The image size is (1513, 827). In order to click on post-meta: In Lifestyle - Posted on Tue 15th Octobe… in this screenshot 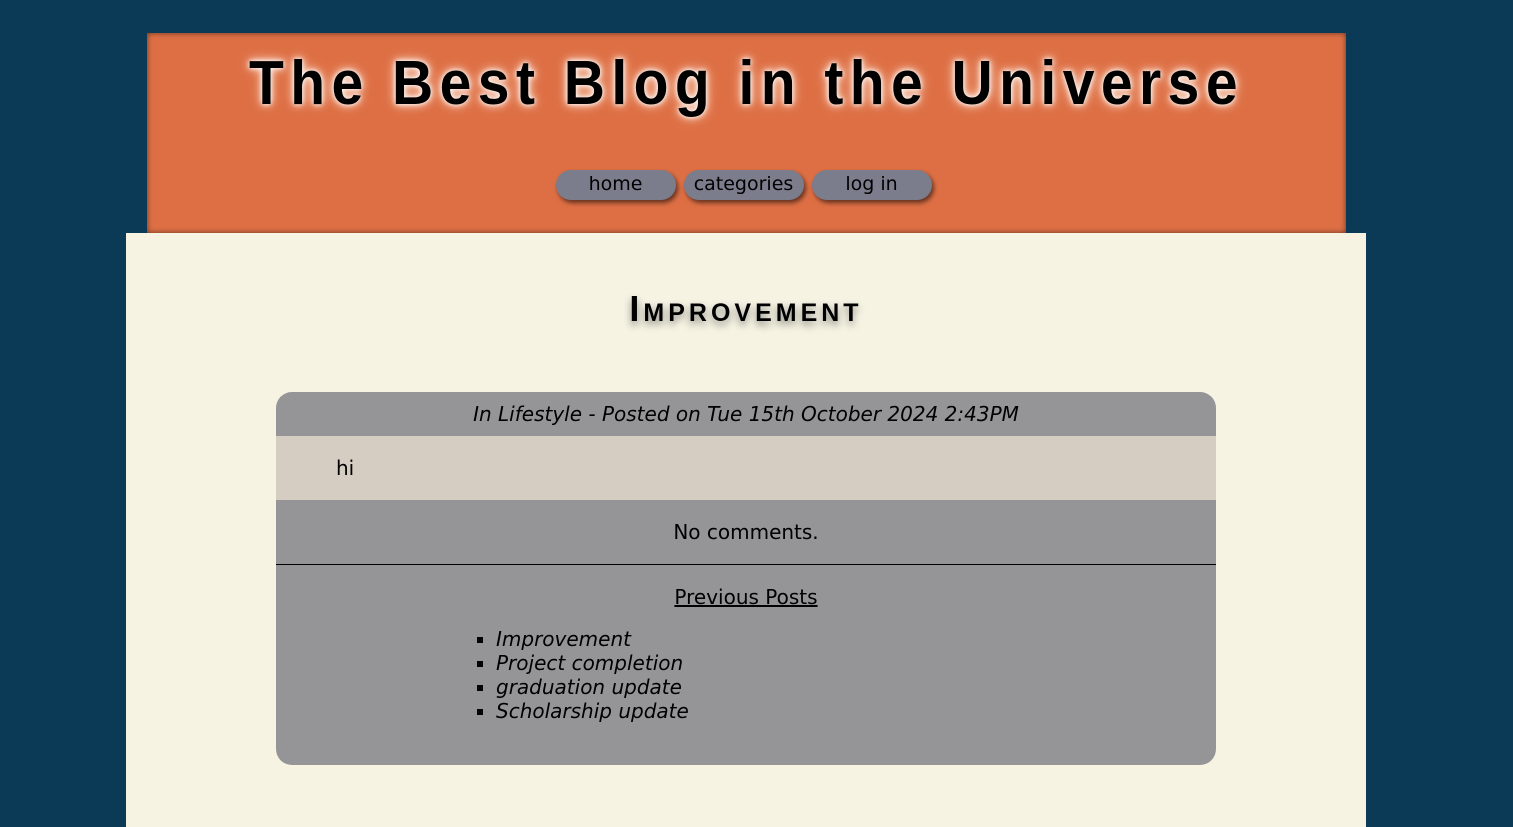, I will do `click(746, 414)`.